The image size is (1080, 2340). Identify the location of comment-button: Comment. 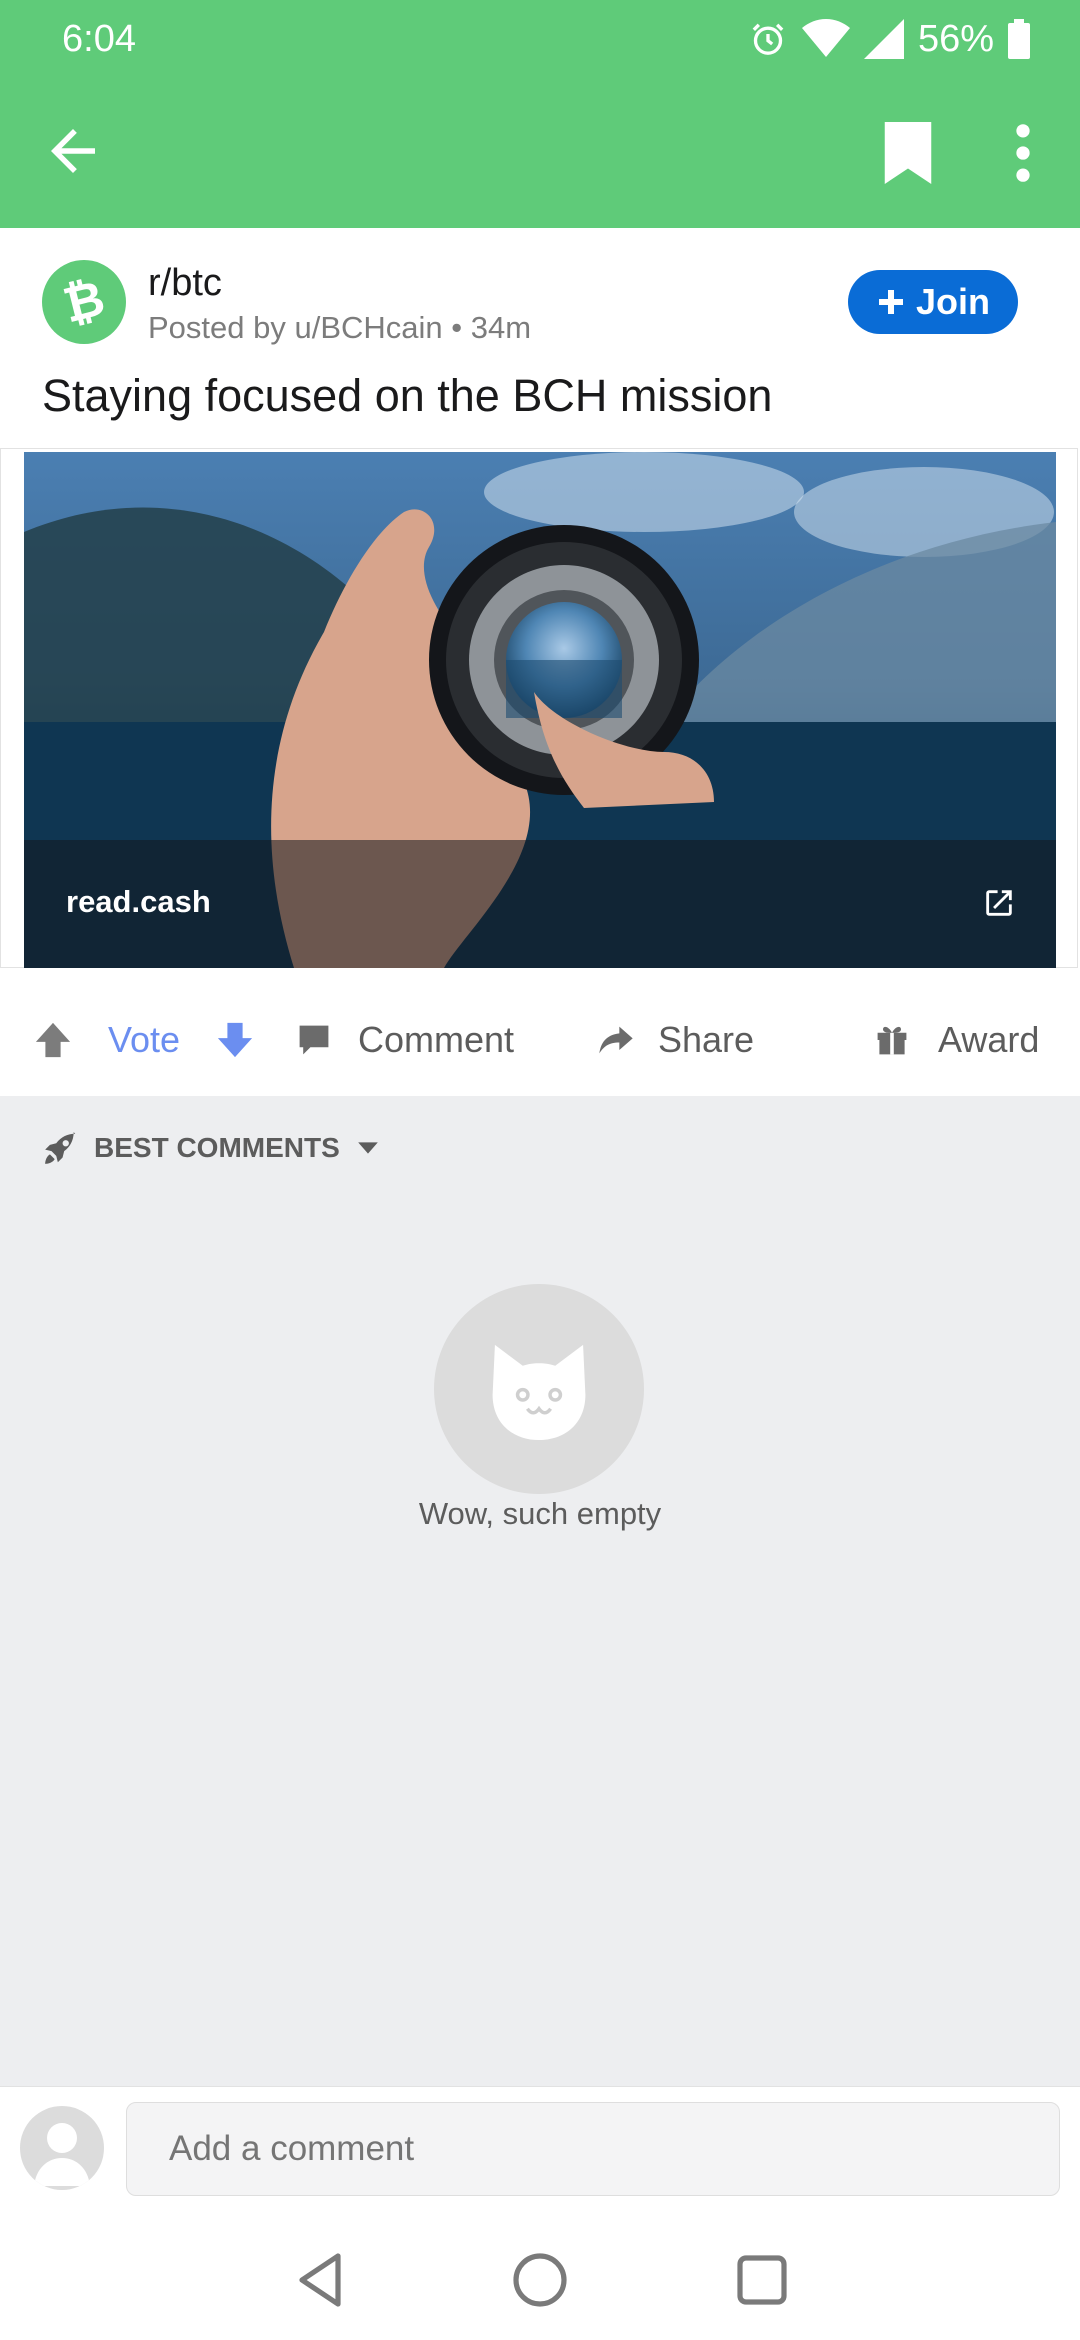
(405, 1040).